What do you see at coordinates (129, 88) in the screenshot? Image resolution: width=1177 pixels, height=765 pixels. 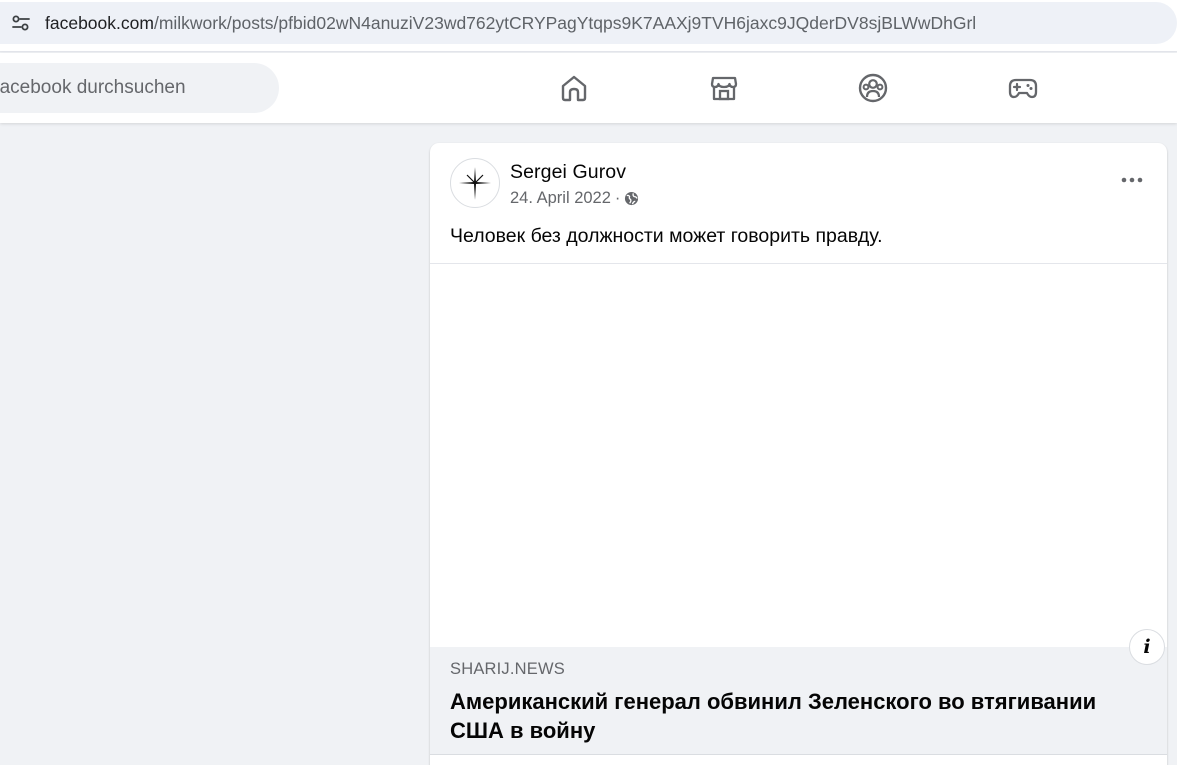 I see `search-input` at bounding box center [129, 88].